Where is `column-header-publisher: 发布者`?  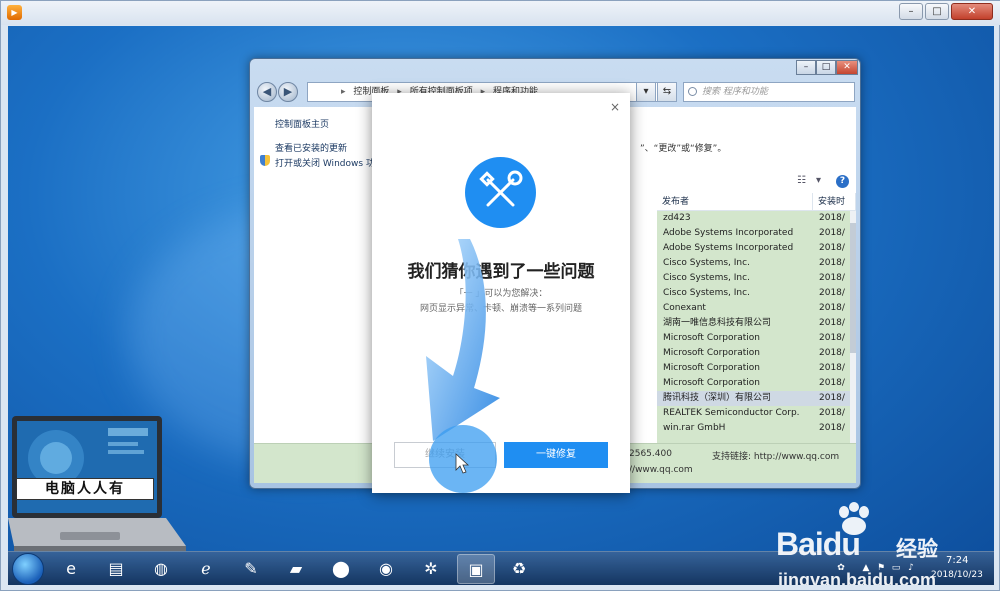
column-header-publisher: 发布者 is located at coordinates (735, 202).